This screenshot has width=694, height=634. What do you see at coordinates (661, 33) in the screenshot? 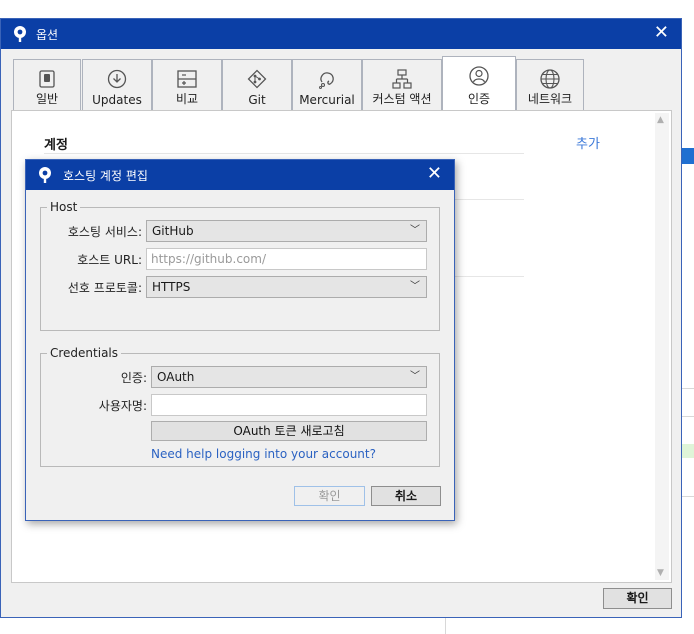
I see `options-close-icon: ✕` at bounding box center [661, 33].